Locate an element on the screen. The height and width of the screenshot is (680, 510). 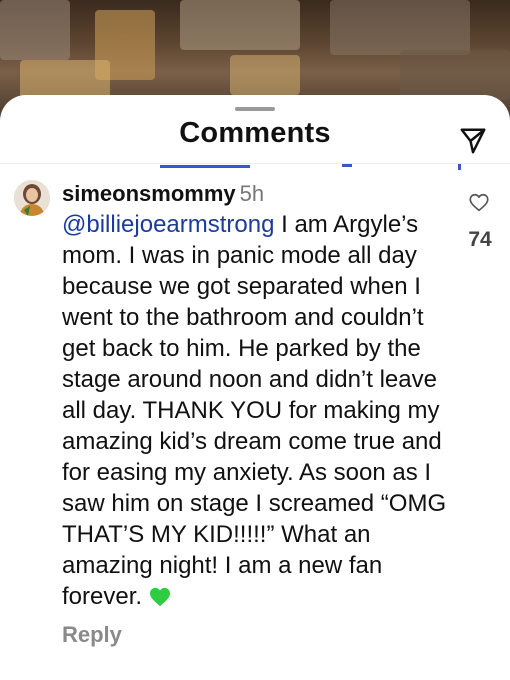
mention-link: @billiejoearmstrong is located at coordinates (168, 224).